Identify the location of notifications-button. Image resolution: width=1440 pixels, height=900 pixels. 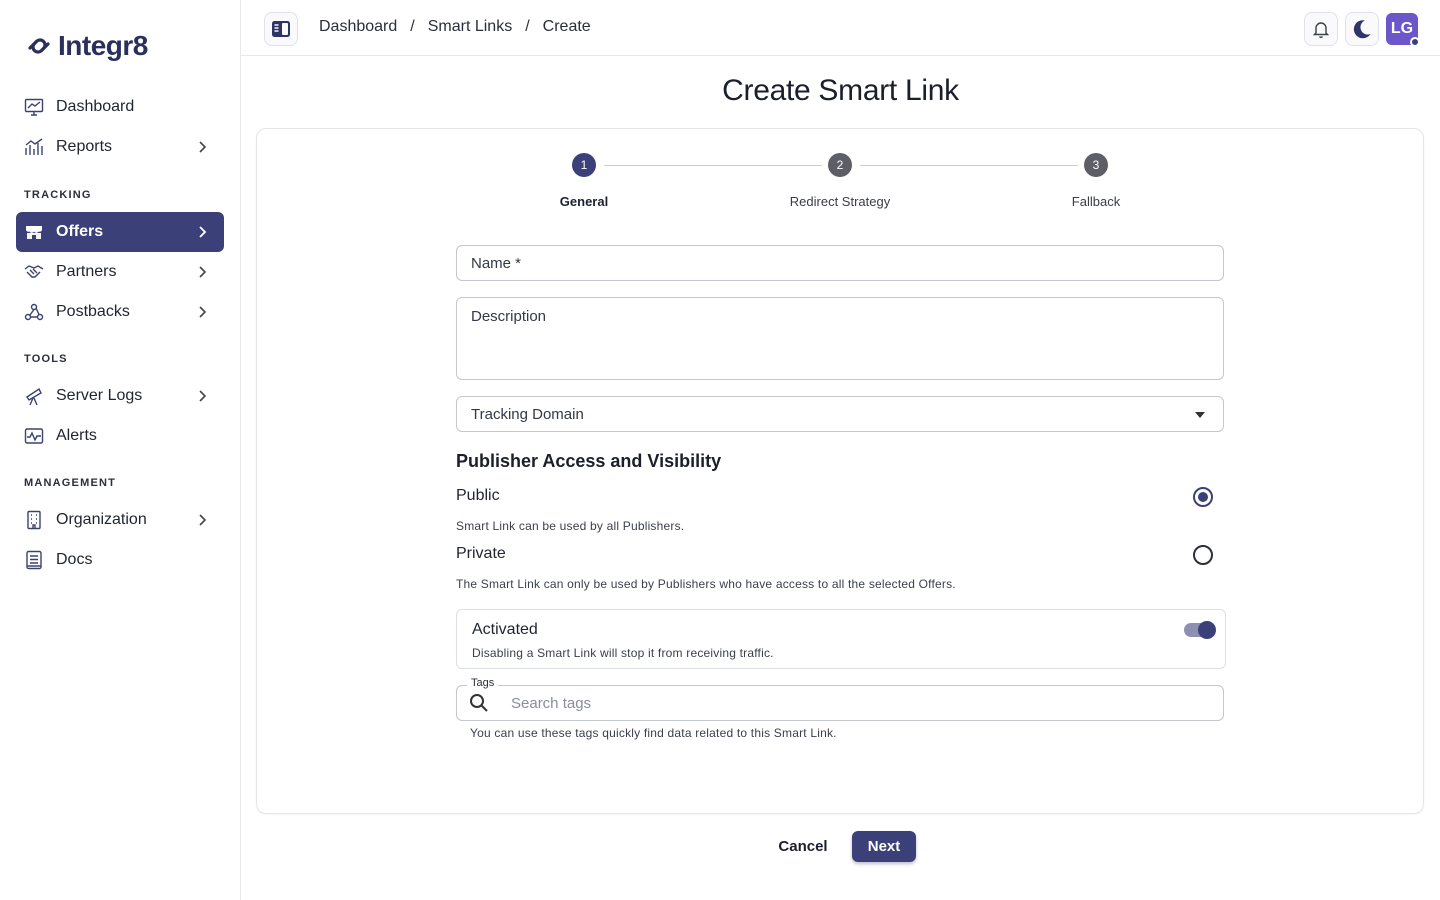
(1321, 29).